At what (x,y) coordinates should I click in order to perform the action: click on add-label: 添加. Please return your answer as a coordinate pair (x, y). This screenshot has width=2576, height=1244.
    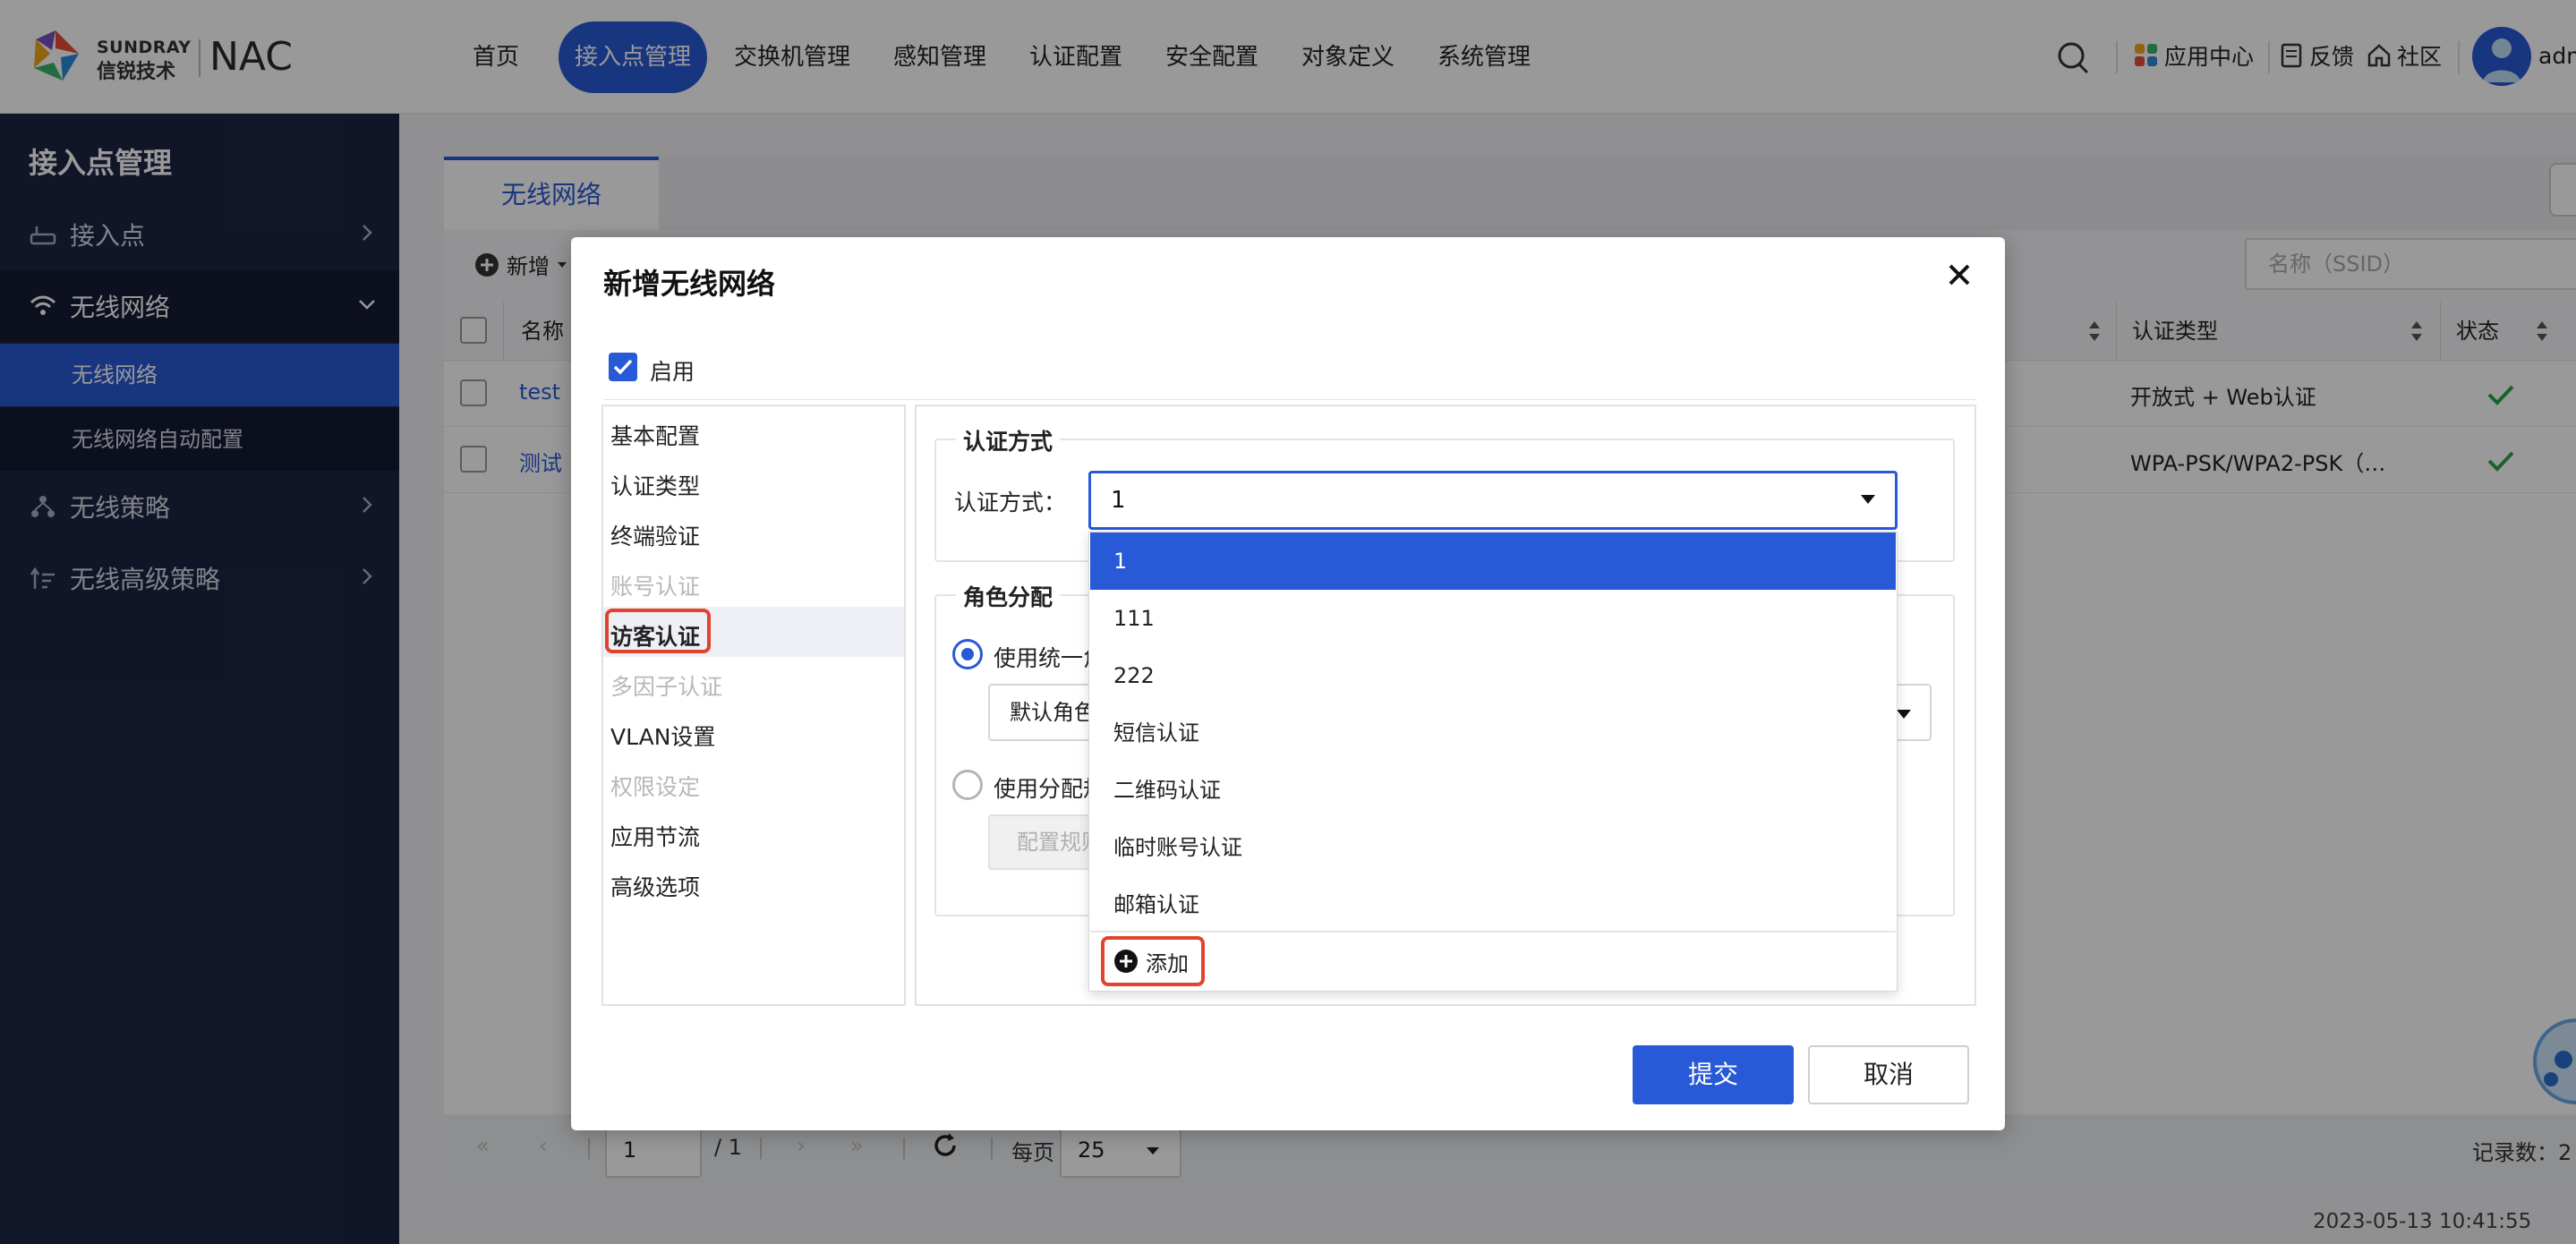
    Looking at the image, I should click on (1167, 963).